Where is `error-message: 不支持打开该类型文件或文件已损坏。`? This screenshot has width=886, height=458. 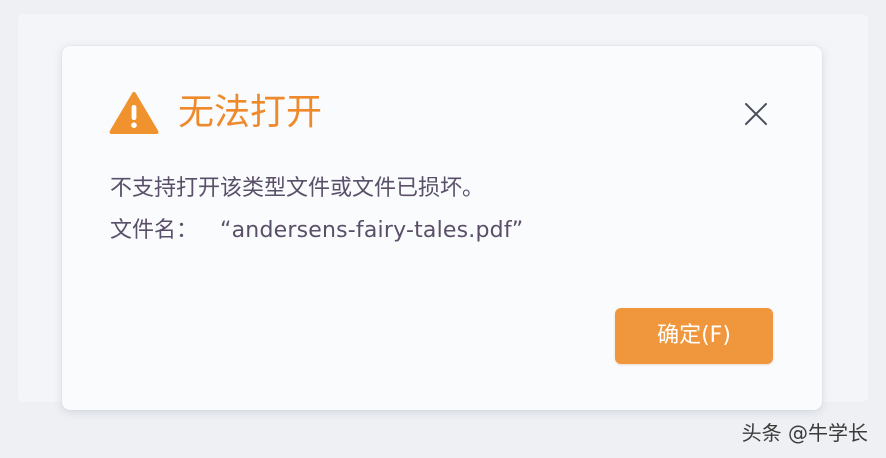
error-message: 不支持打开该类型文件或文件已损坏。 is located at coordinates (297, 188).